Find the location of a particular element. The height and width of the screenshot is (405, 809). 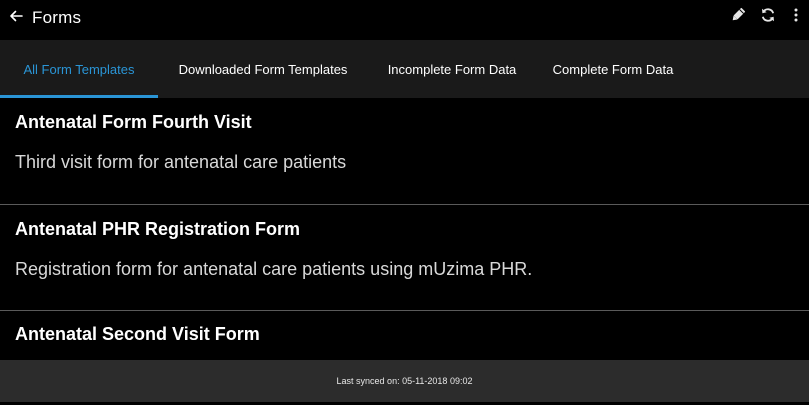

arrow-left-icon is located at coordinates (16, 17).